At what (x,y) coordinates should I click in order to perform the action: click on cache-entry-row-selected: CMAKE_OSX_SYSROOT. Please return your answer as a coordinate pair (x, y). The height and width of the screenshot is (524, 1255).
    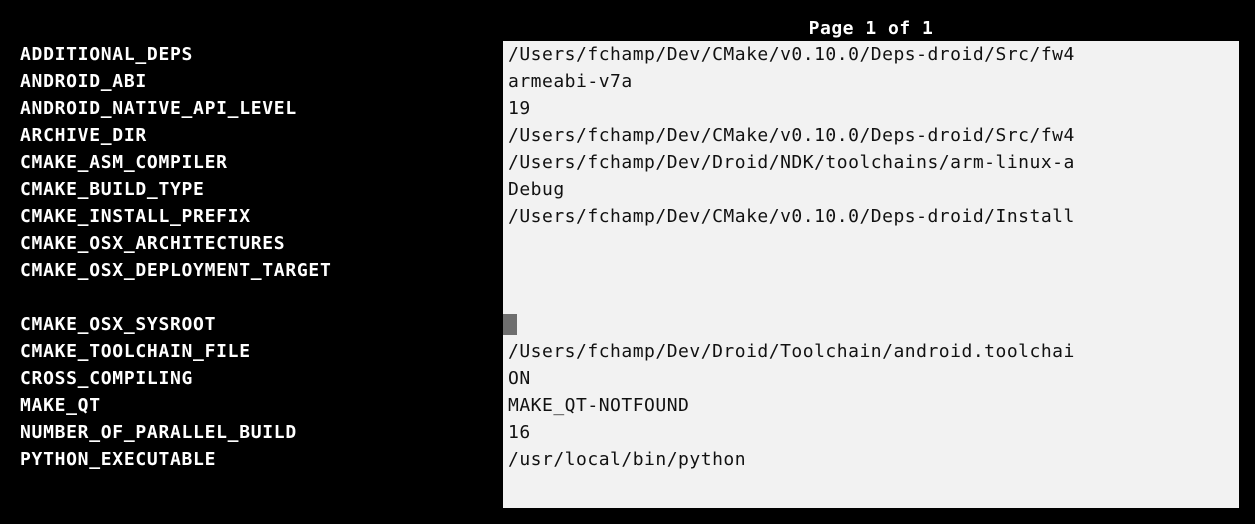
    Looking at the image, I should click on (627, 324).